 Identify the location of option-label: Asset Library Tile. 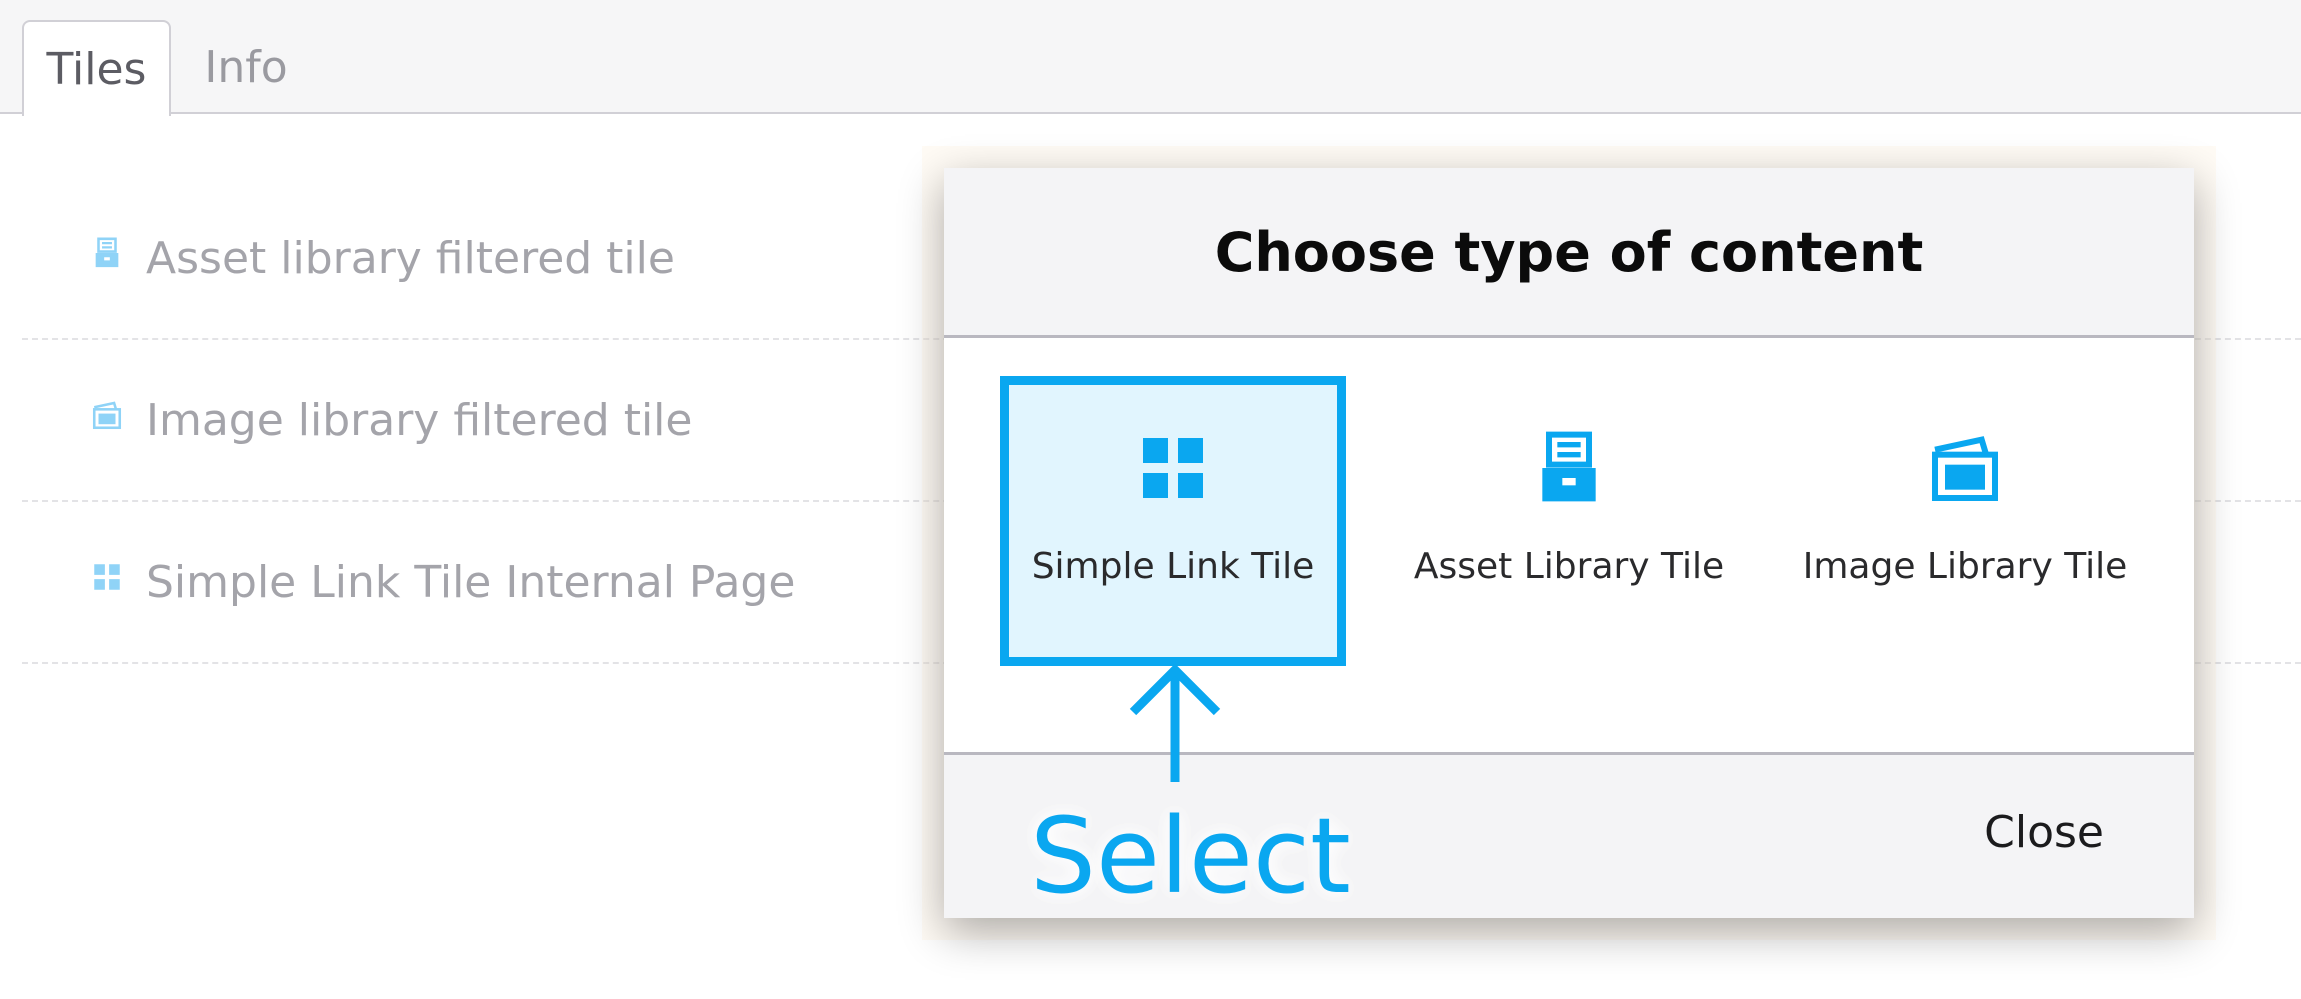
(1569, 566).